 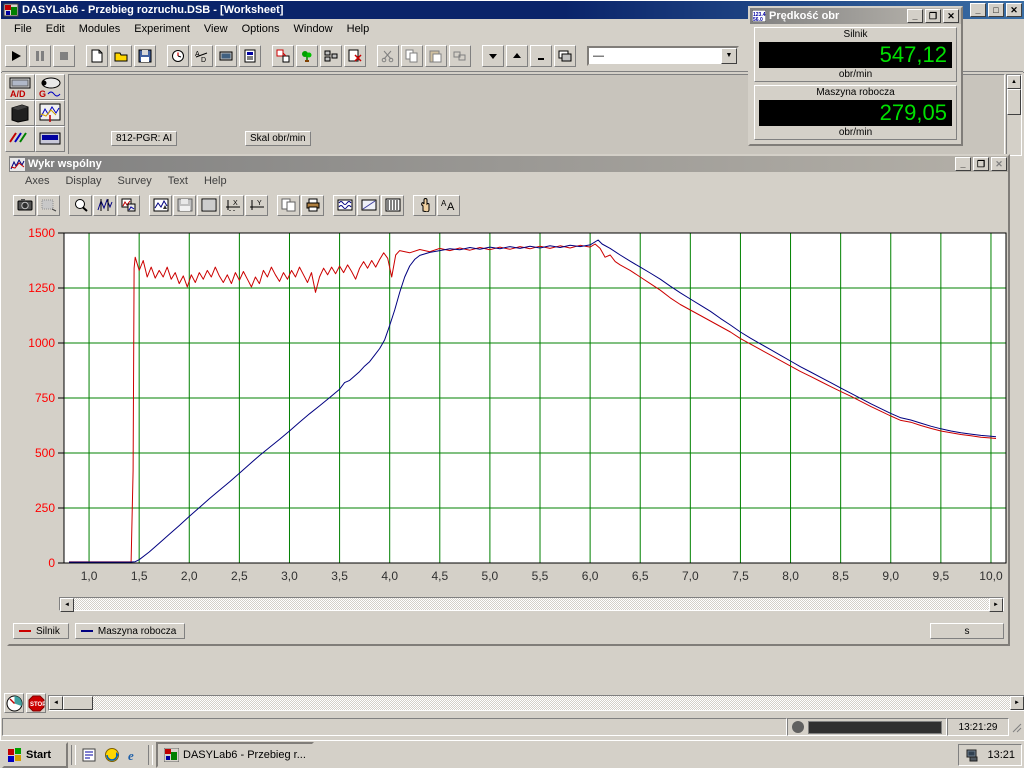 I want to click on scroll-left-button: ◄, so click(x=67, y=605).